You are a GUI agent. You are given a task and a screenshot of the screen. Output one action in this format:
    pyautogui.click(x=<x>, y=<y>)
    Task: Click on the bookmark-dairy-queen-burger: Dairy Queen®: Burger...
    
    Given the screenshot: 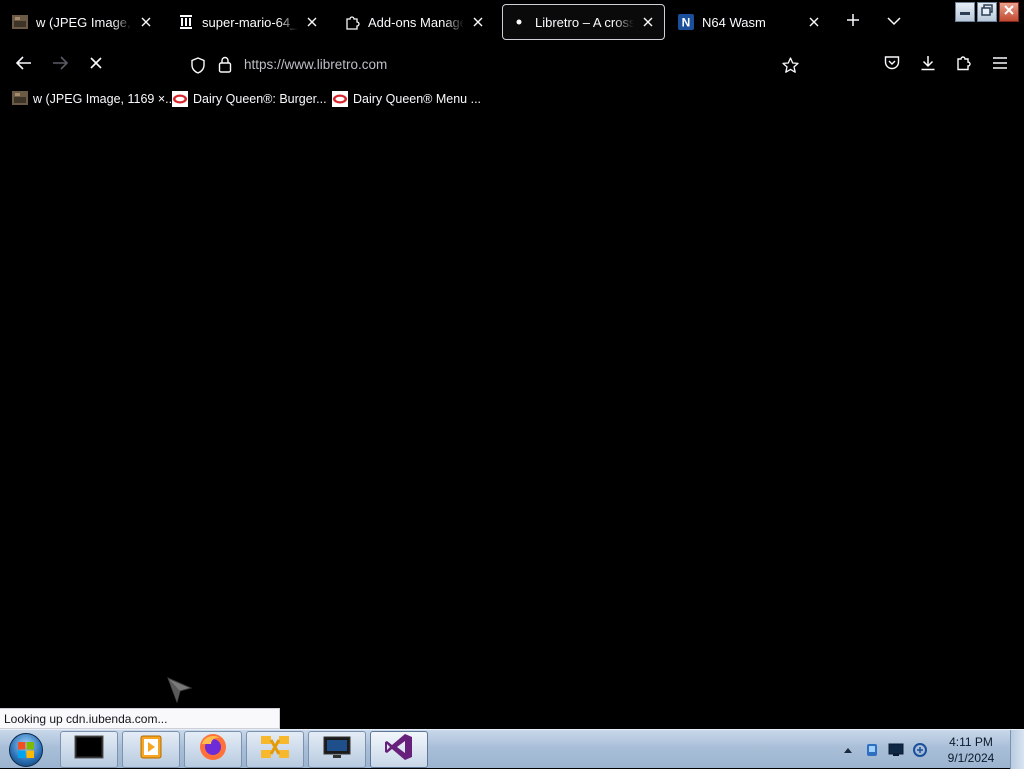 What is the action you would take?
    pyautogui.click(x=249, y=99)
    